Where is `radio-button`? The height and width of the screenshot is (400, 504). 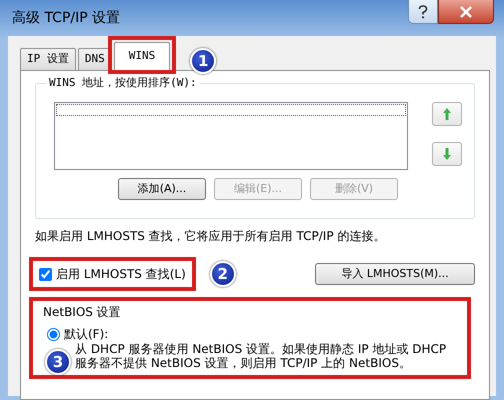
radio-button is located at coordinates (53, 334).